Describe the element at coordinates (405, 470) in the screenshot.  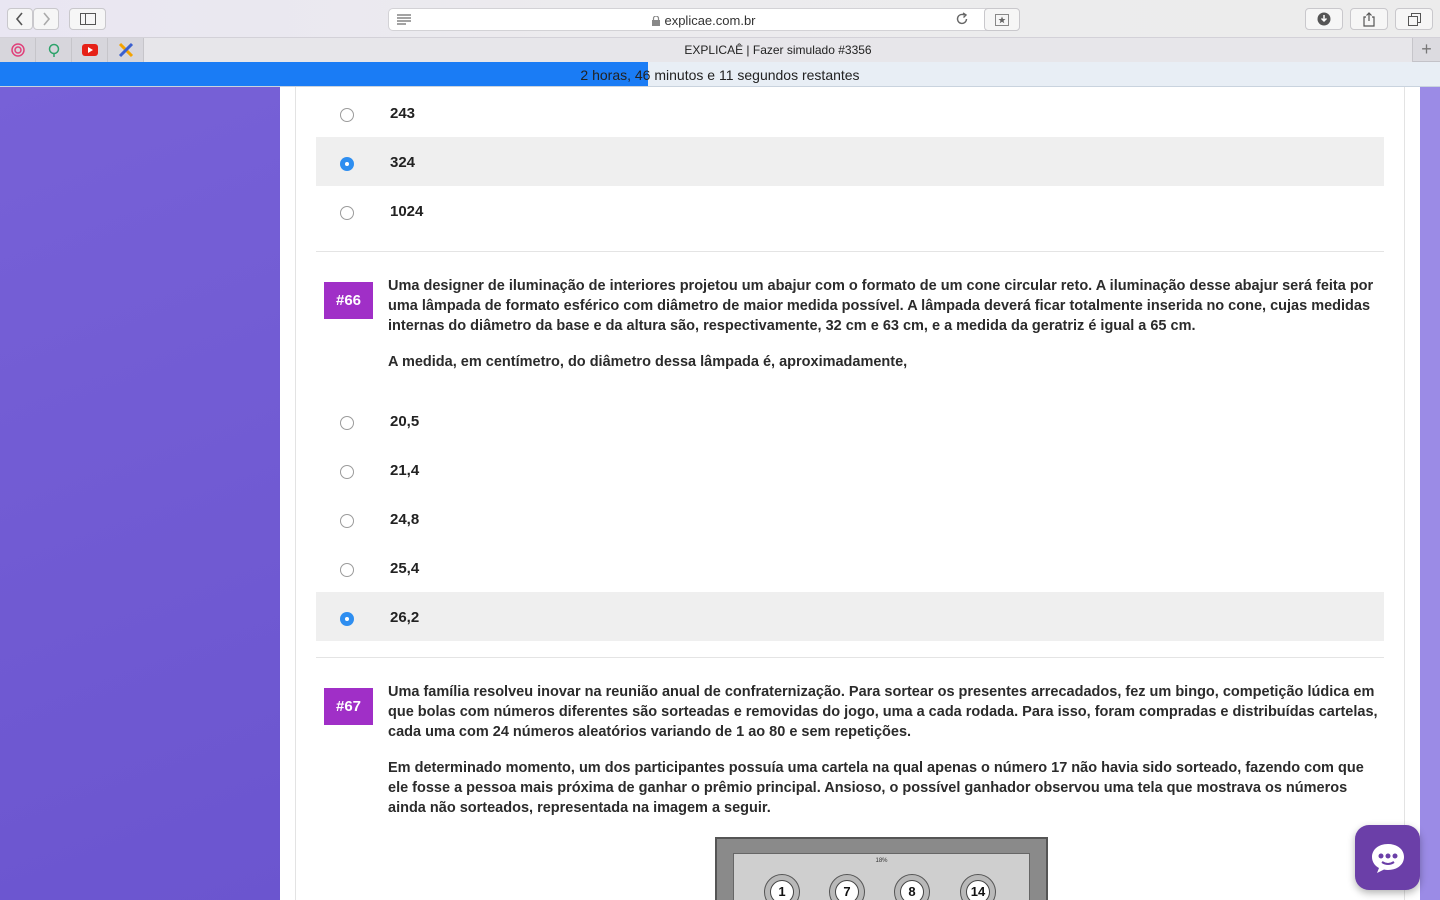
I see `option-label: 21,4` at that location.